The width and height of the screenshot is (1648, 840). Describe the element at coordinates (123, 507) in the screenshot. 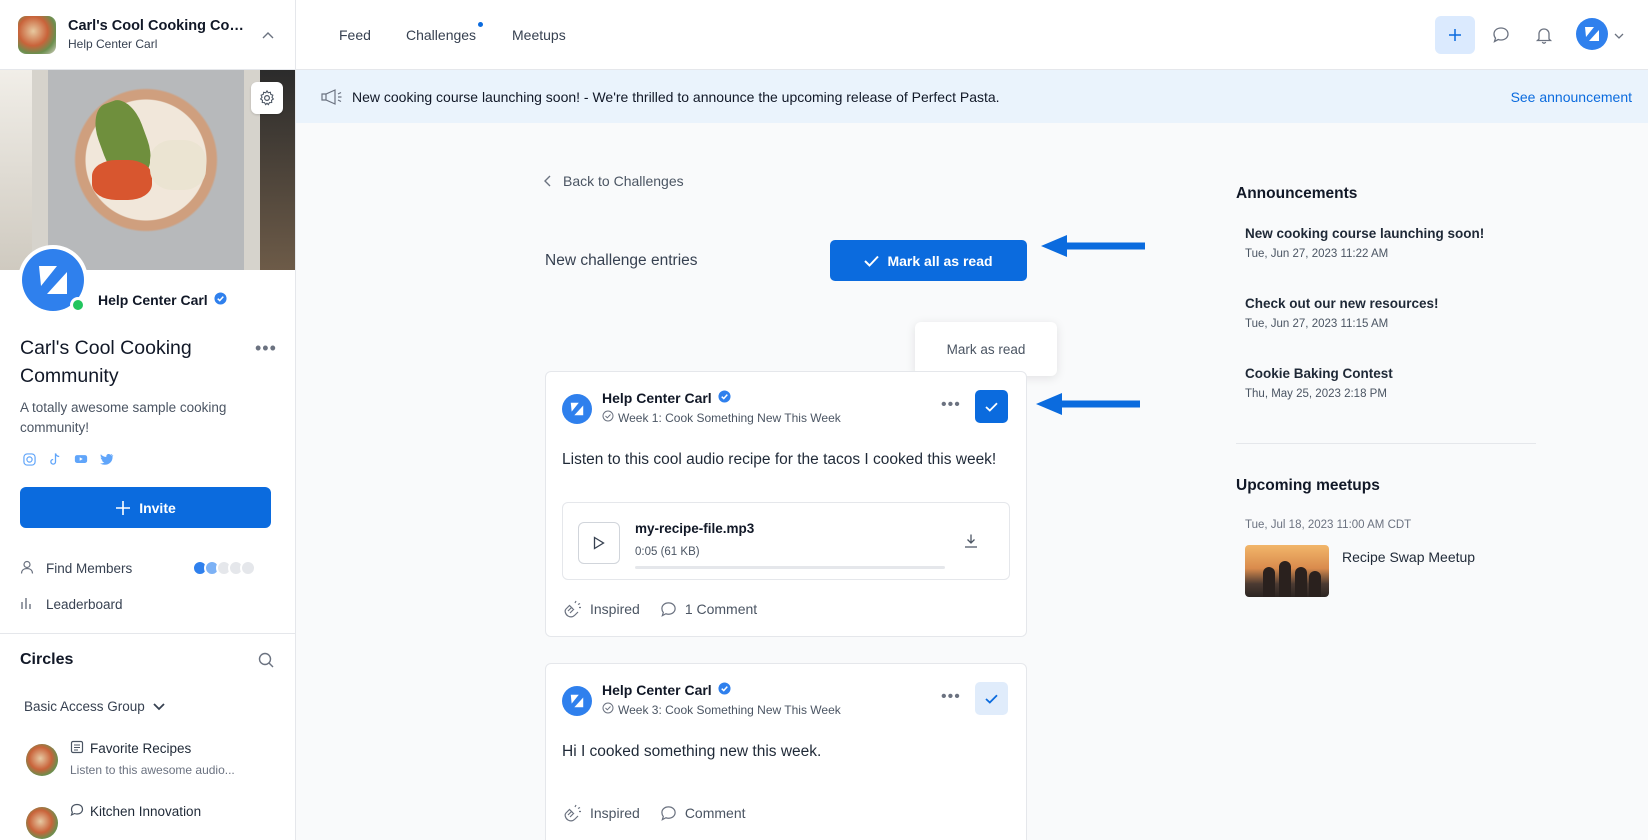

I see `plus-icon` at that location.